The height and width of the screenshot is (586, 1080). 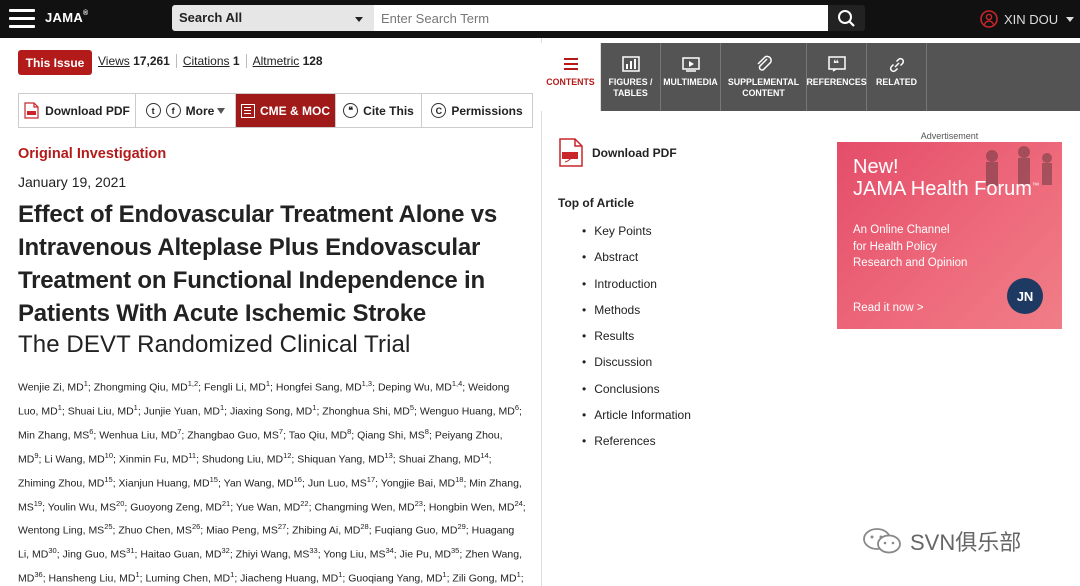 I want to click on tab-multimedia: MULTIMEDIA, so click(x=691, y=77).